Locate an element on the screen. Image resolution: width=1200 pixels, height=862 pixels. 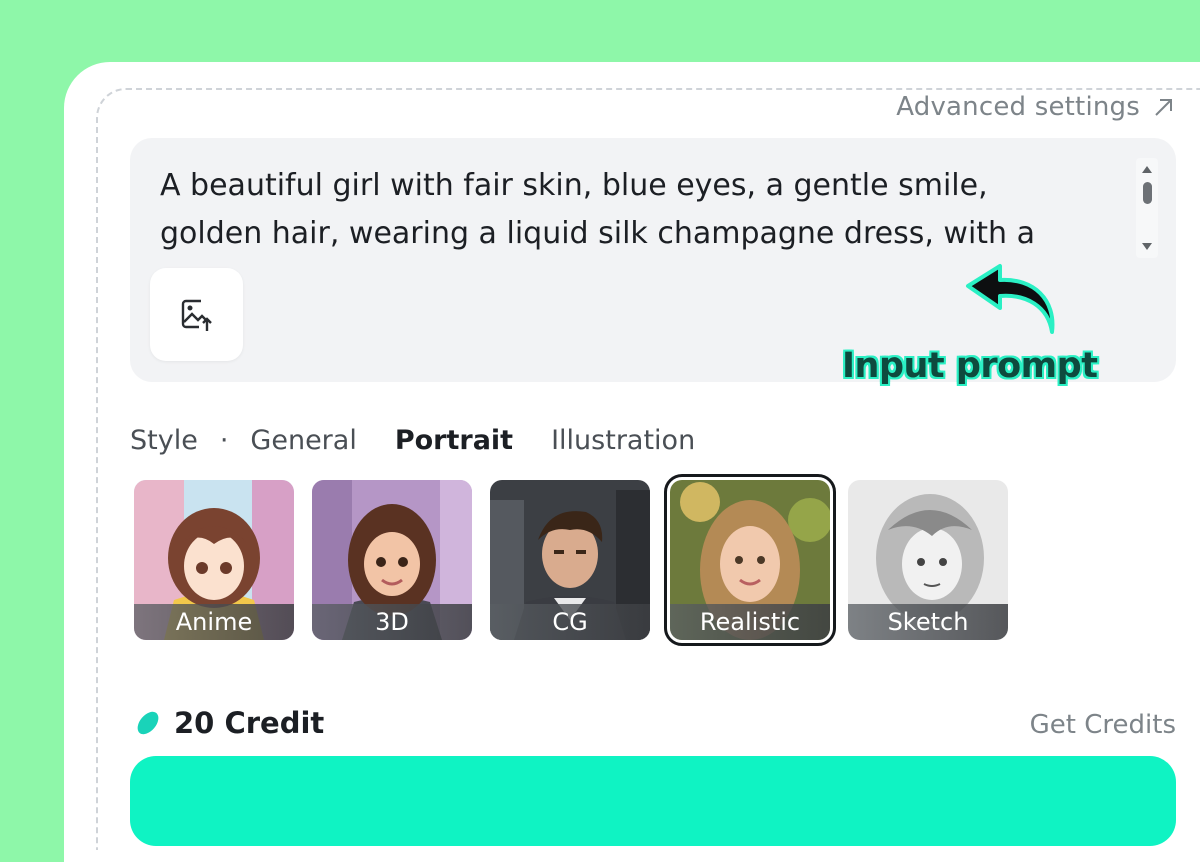
preset-cg: CG is located at coordinates (570, 560).